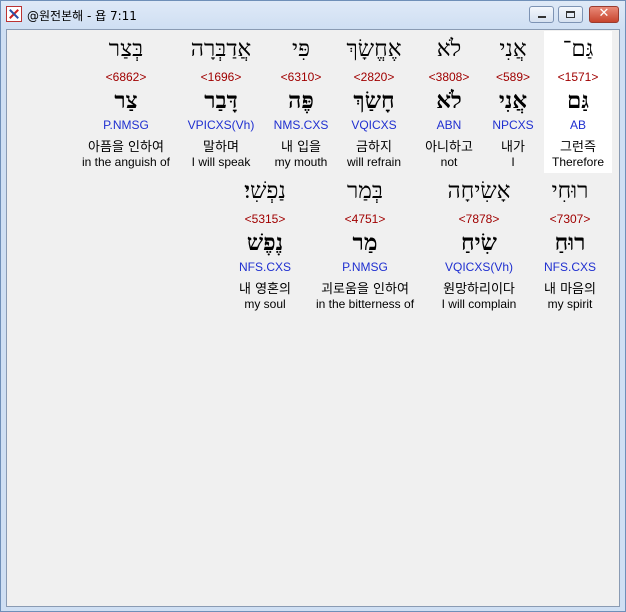 This screenshot has height=612, width=626. I want to click on english-gloss: my soul, so click(265, 304).